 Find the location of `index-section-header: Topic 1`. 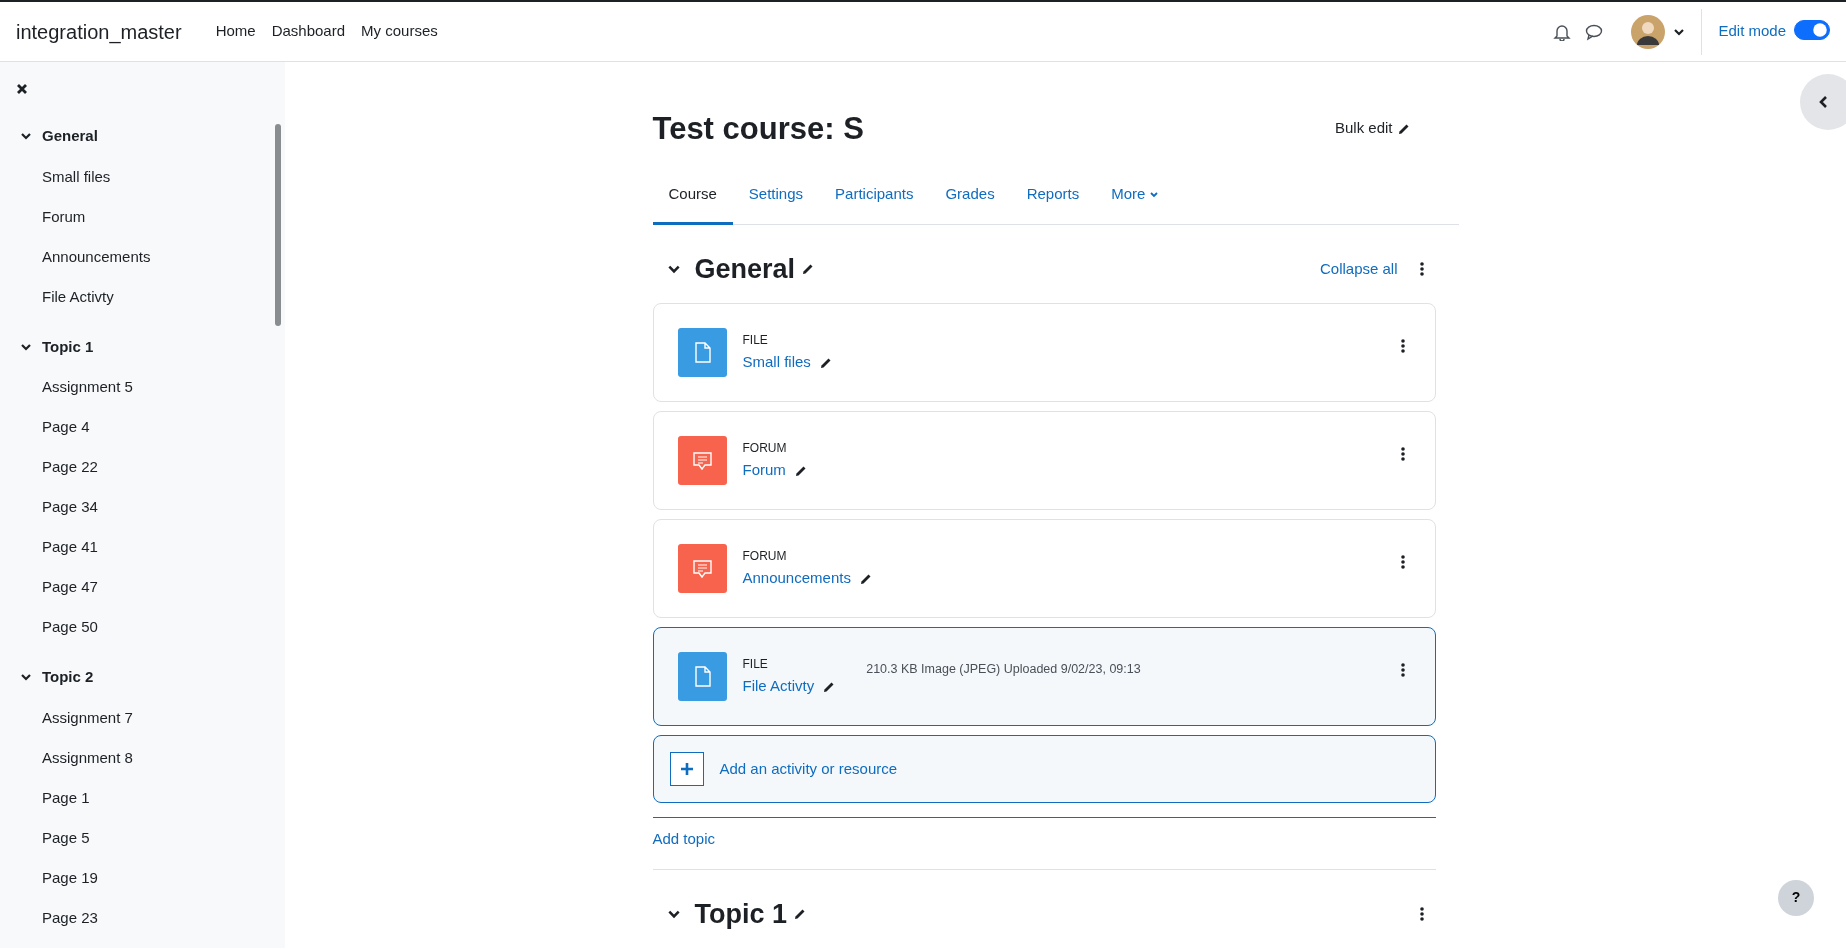

index-section-header: Topic 1 is located at coordinates (142, 346).